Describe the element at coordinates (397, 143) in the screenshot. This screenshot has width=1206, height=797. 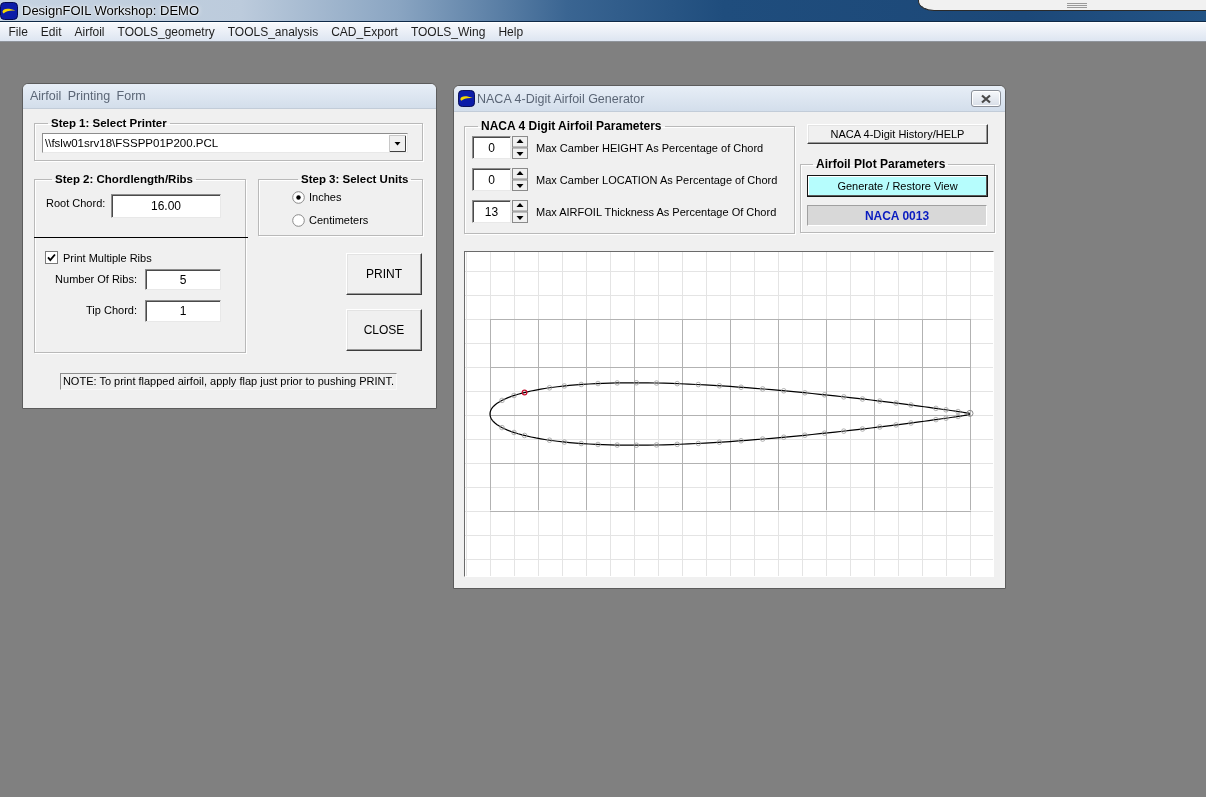
I see `dropdown-arrow-icon` at that location.